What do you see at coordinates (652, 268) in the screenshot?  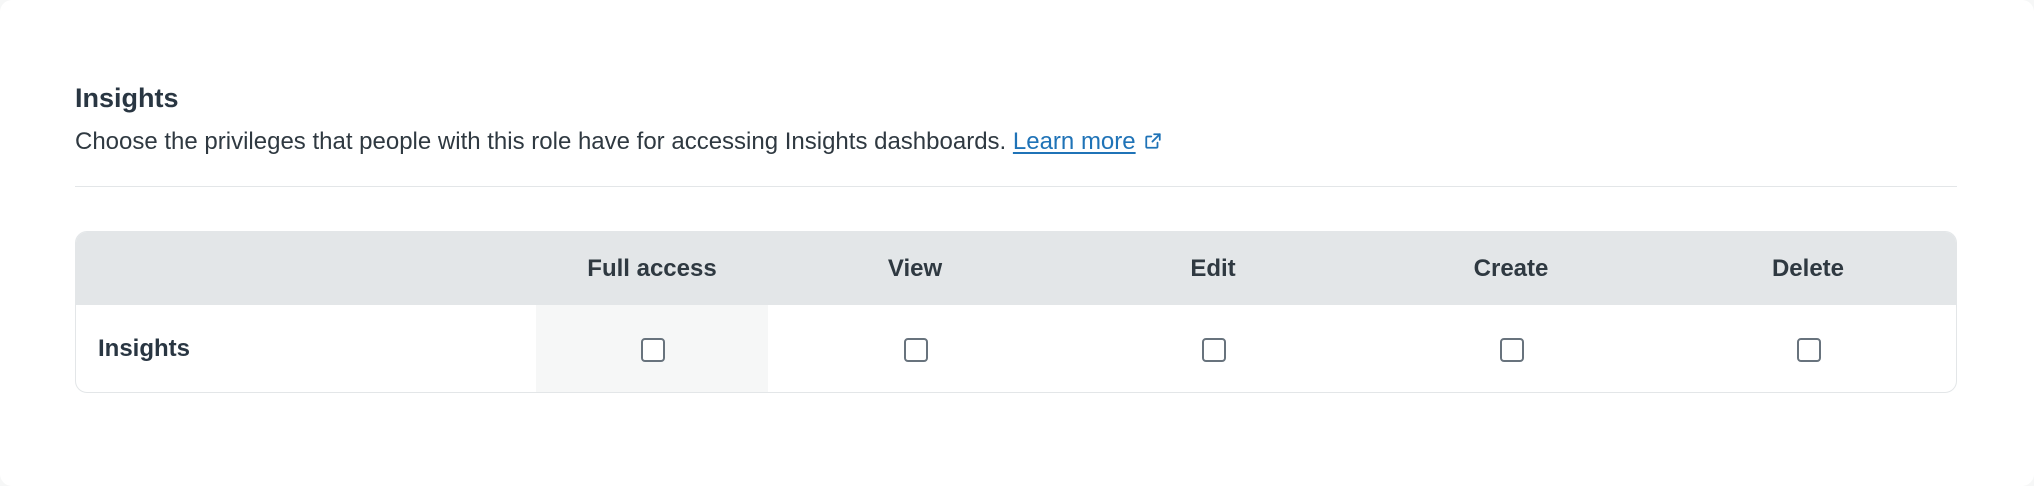 I see `column-header-full-access: Full access` at bounding box center [652, 268].